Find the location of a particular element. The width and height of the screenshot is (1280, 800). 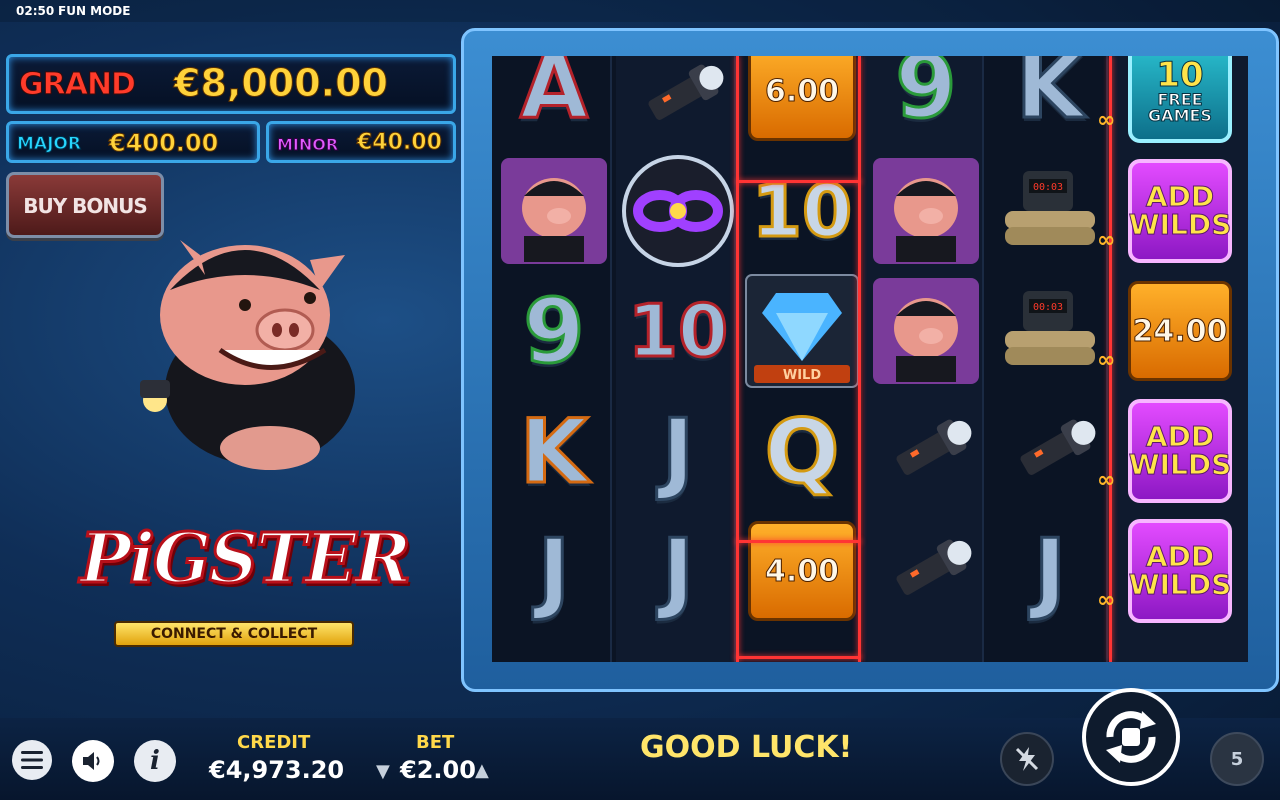

connect-collect-icon is located at coordinates (678, 211).